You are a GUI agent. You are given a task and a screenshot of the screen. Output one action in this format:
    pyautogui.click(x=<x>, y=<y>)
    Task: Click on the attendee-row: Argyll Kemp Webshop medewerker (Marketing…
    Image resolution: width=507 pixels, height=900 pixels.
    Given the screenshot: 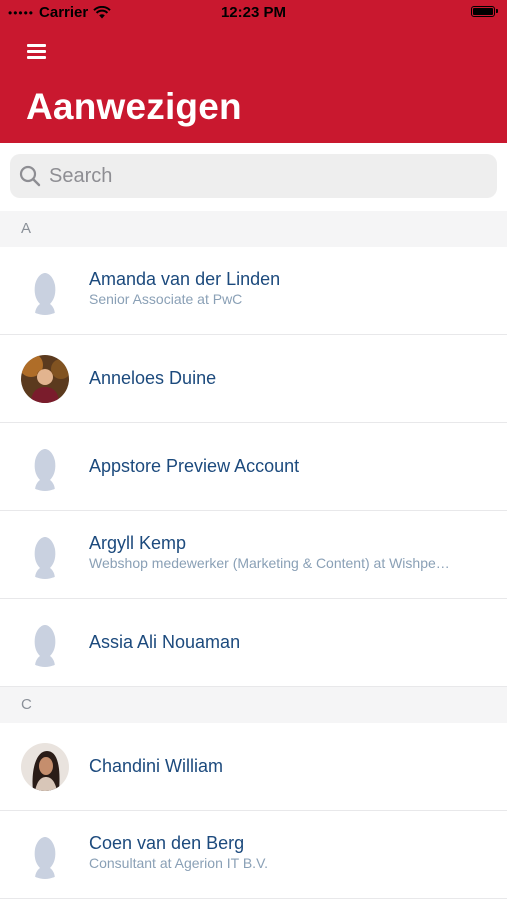 What is the action you would take?
    pyautogui.click(x=253, y=555)
    